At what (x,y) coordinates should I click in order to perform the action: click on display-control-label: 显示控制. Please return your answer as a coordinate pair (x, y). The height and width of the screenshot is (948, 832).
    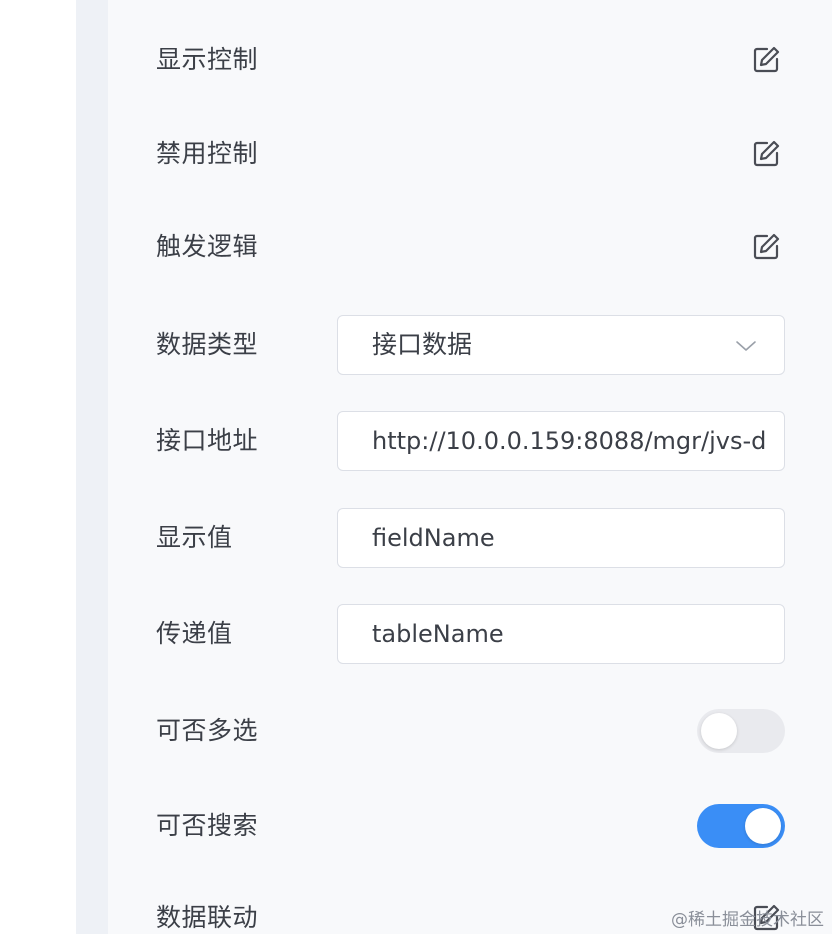
    Looking at the image, I should click on (207, 59).